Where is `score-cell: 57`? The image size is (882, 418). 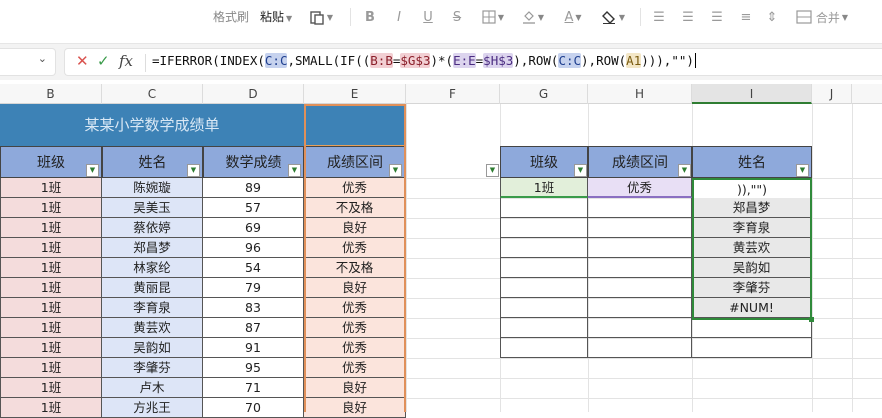
score-cell: 57 is located at coordinates (253, 208).